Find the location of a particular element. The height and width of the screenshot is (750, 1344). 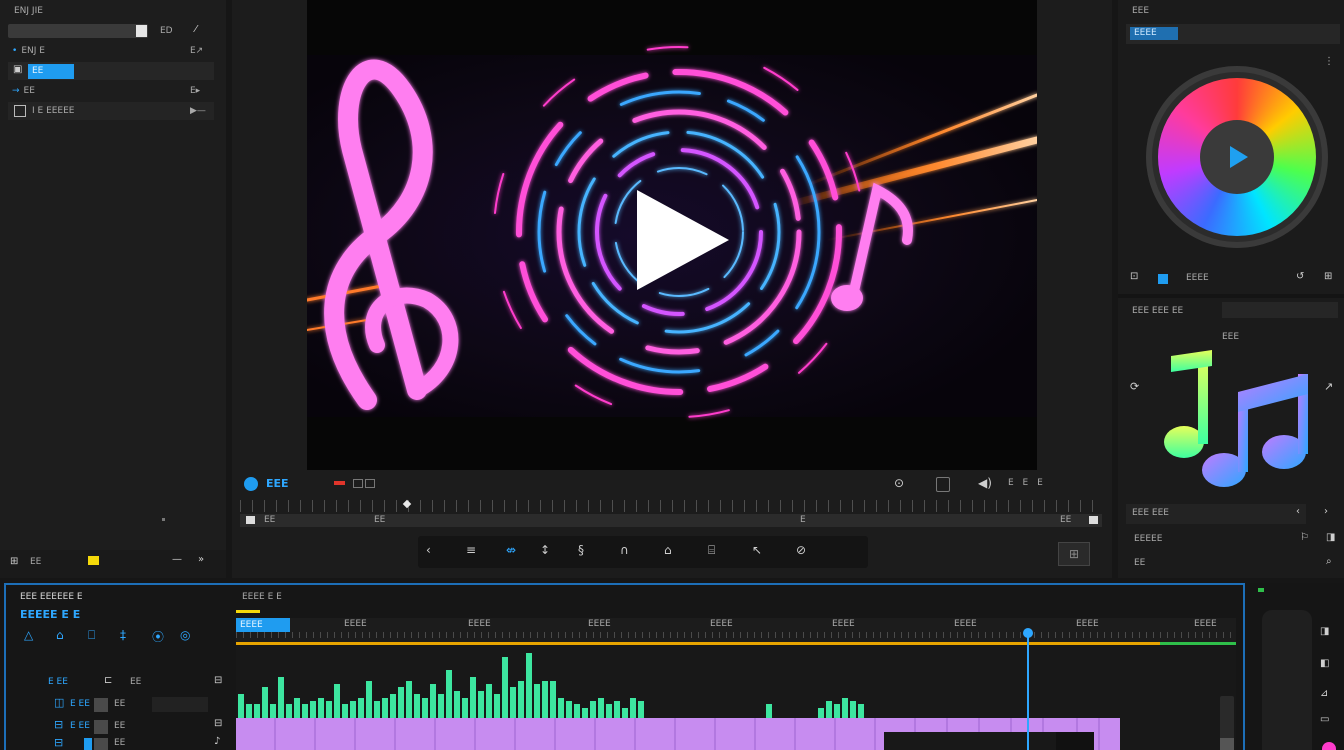

frame-icon-2: ⊡ is located at coordinates (1134, 276).